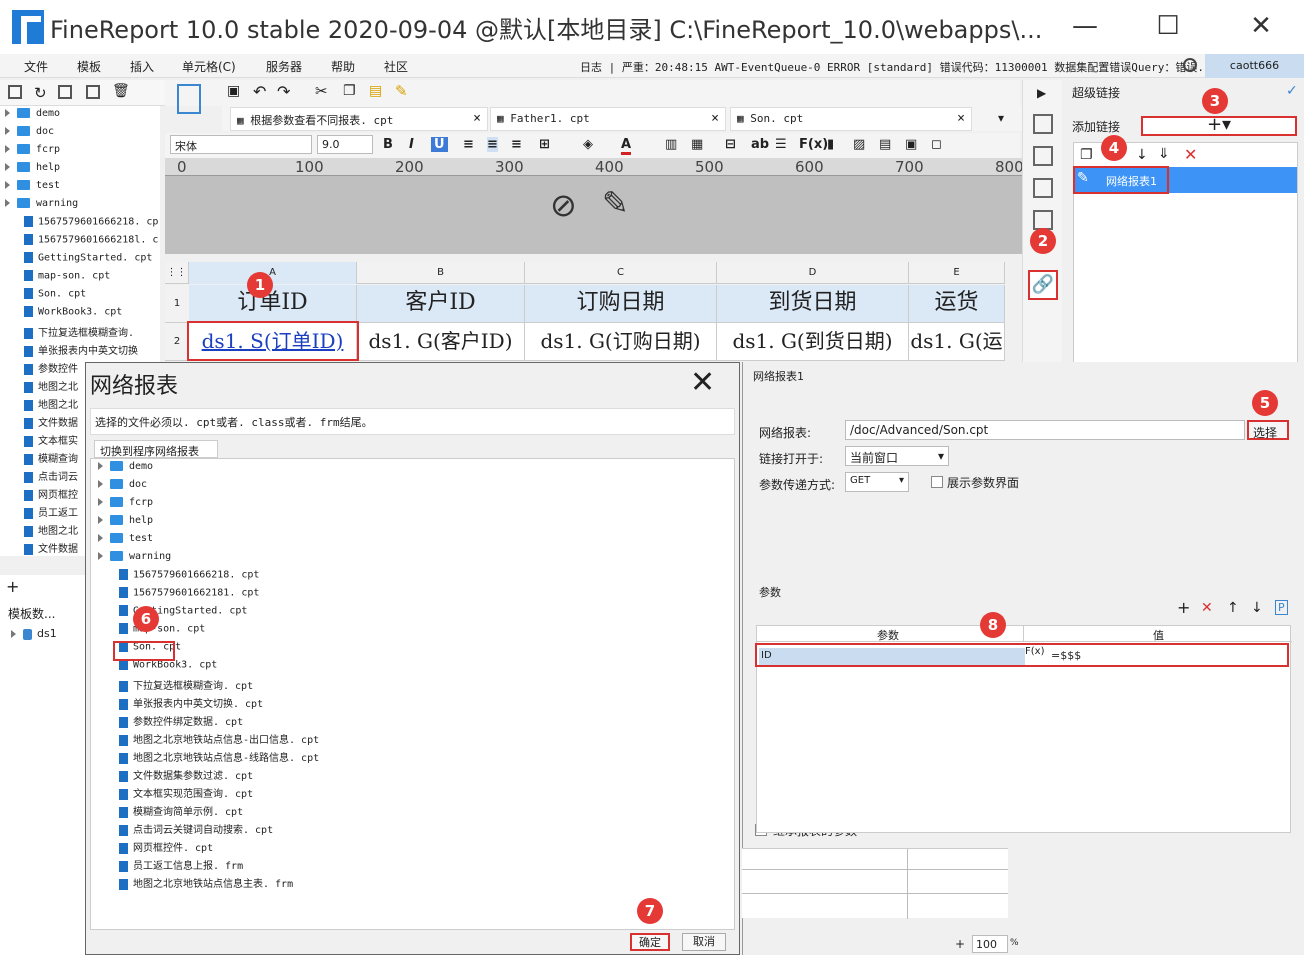 The height and width of the screenshot is (955, 1304). What do you see at coordinates (186, 794) in the screenshot?
I see `dialog-file: 文本框实现范围查询. cpt` at bounding box center [186, 794].